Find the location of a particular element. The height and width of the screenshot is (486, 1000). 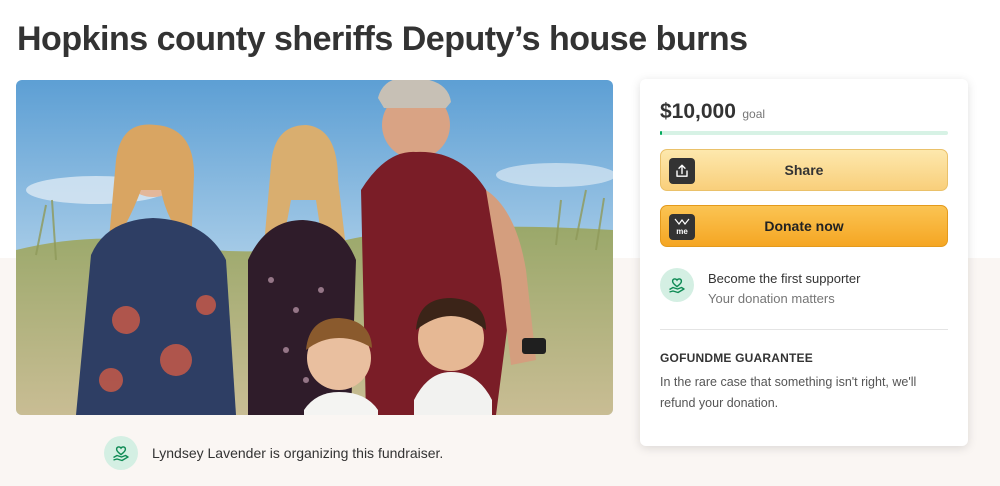

donate-label: Donate now is located at coordinates (804, 226).